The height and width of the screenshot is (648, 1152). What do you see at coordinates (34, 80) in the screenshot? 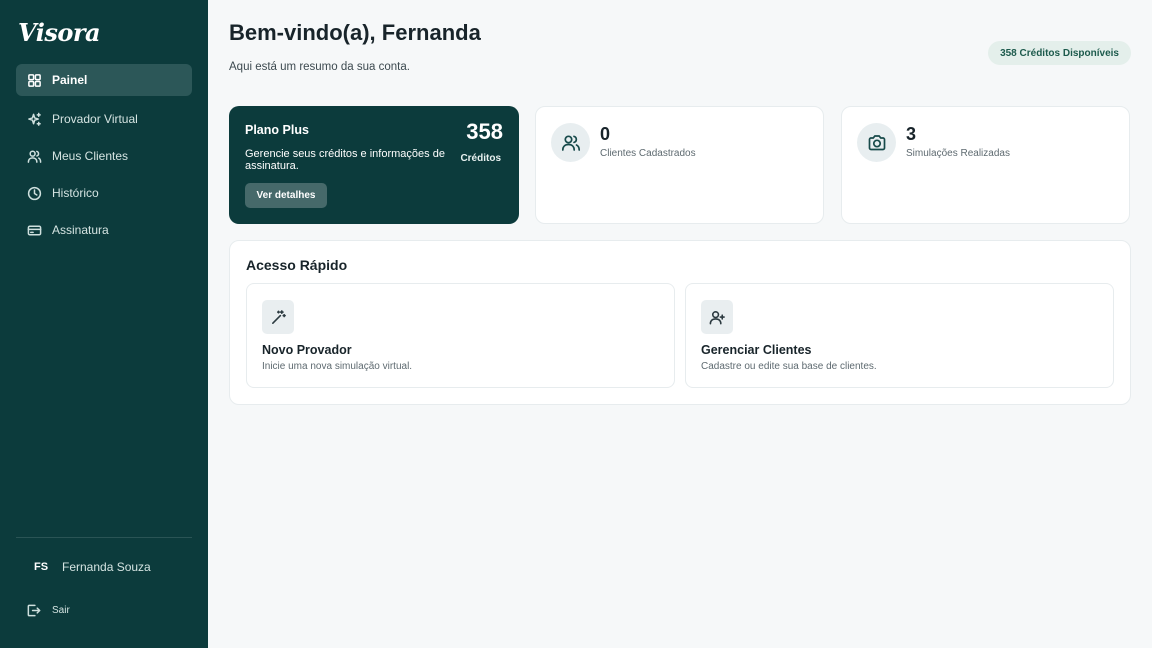
I see `grid-icon` at bounding box center [34, 80].